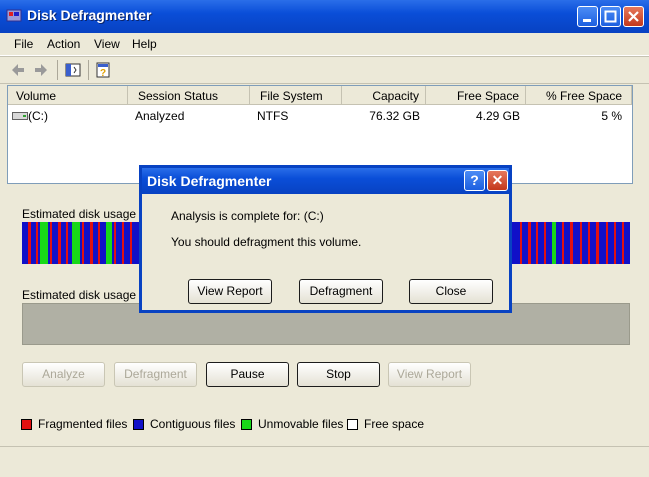 The width and height of the screenshot is (649, 477). What do you see at coordinates (68, 95) in the screenshot?
I see `column-header-volume: Volume` at bounding box center [68, 95].